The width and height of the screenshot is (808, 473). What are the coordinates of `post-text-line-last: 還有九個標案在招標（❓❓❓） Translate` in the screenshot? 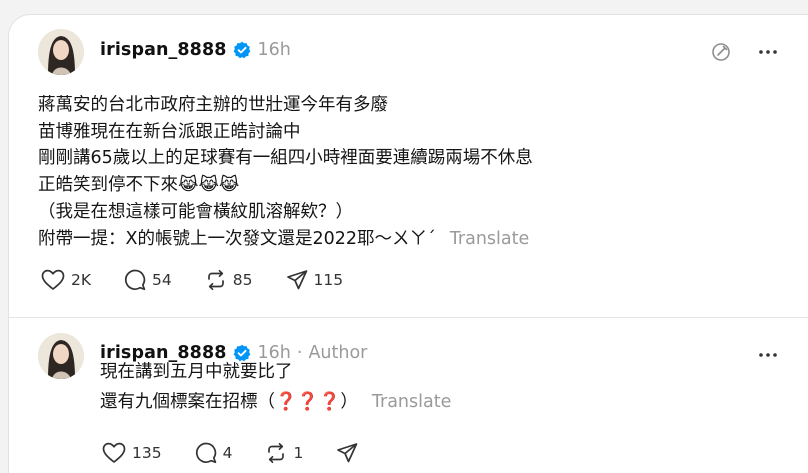 It's located at (440, 402).